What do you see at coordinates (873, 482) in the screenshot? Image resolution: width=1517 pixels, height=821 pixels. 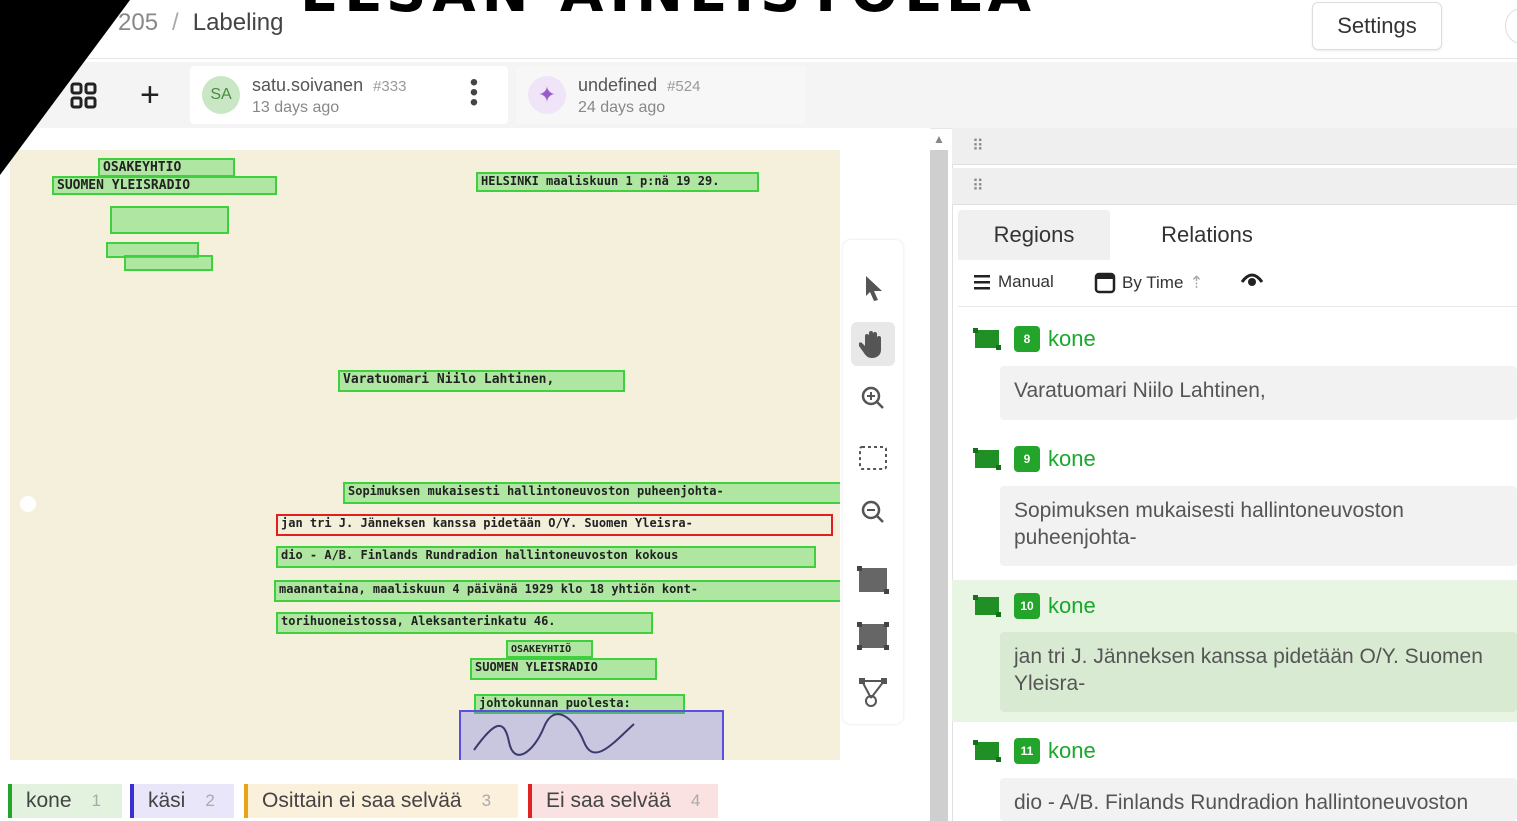 I see `tool-palette` at bounding box center [873, 482].